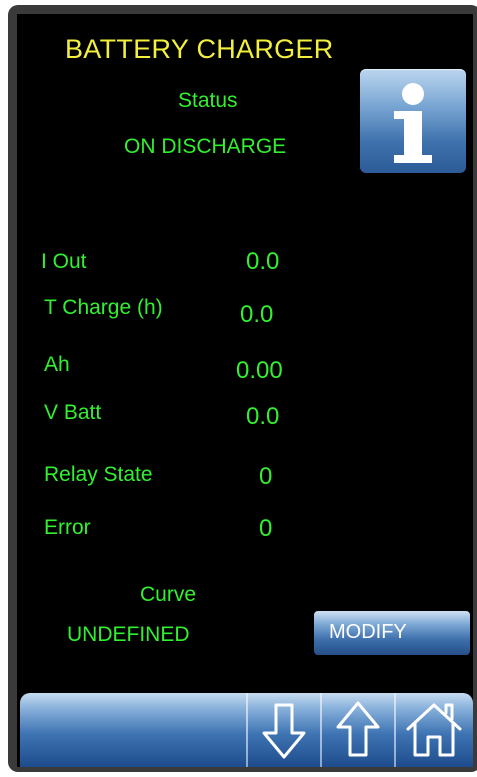 Image resolution: width=477 pixels, height=777 pixels. I want to click on curve-value: UNDEFINED, so click(128, 634).